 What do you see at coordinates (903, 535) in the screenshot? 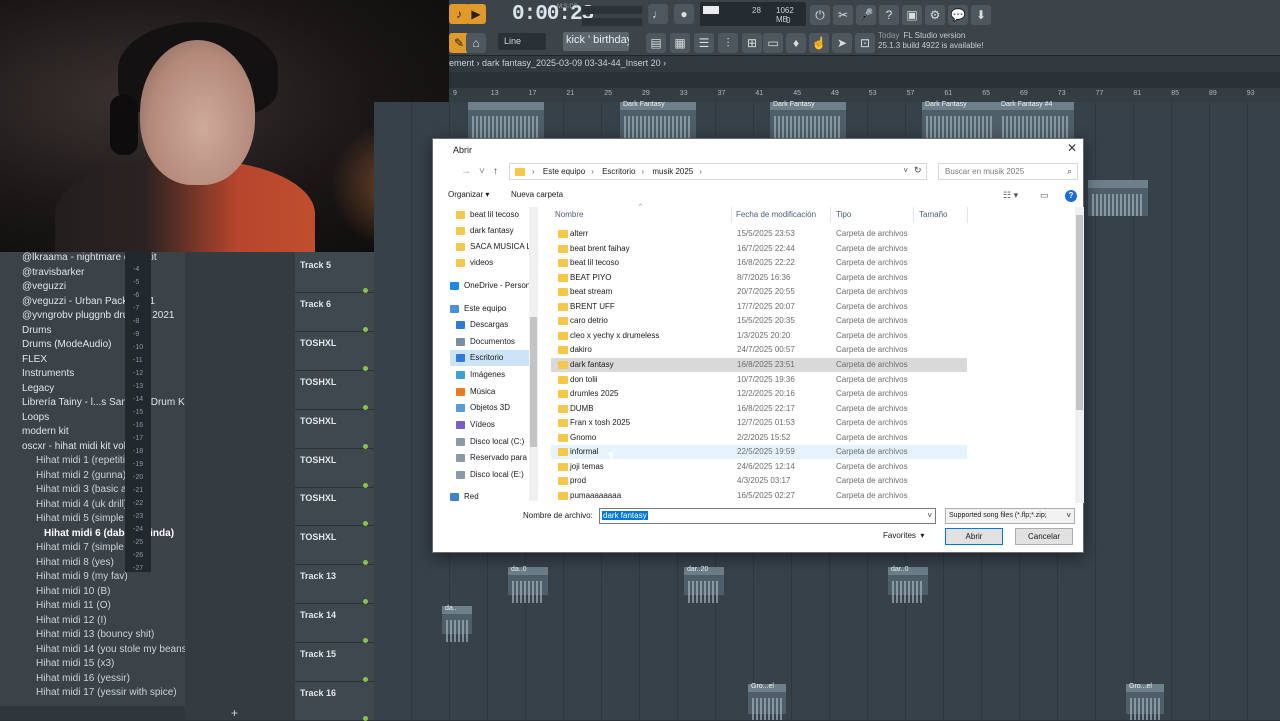
I see `favorites-button: Favorites ▾` at bounding box center [903, 535].